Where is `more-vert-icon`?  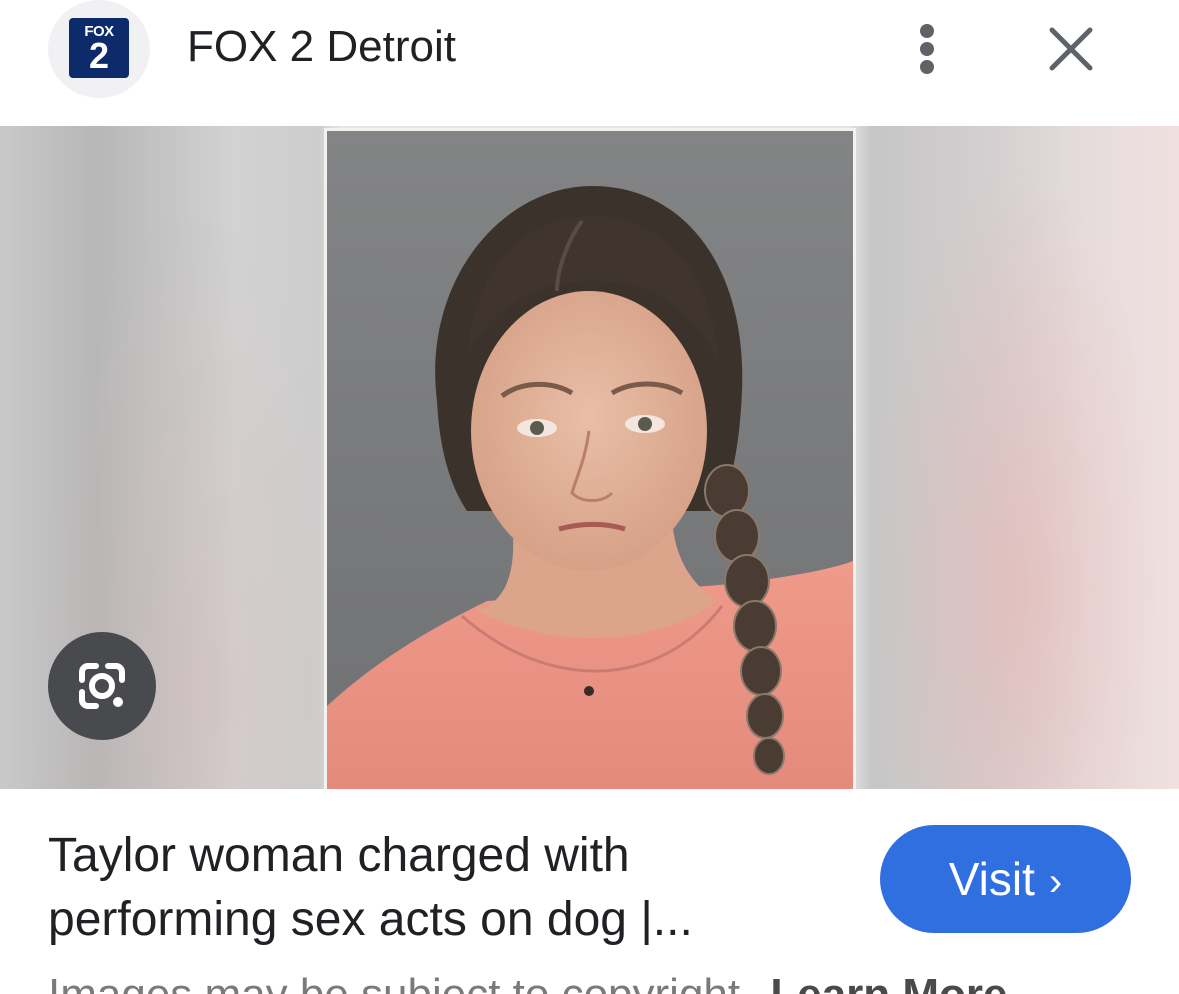 more-vert-icon is located at coordinates (927, 31).